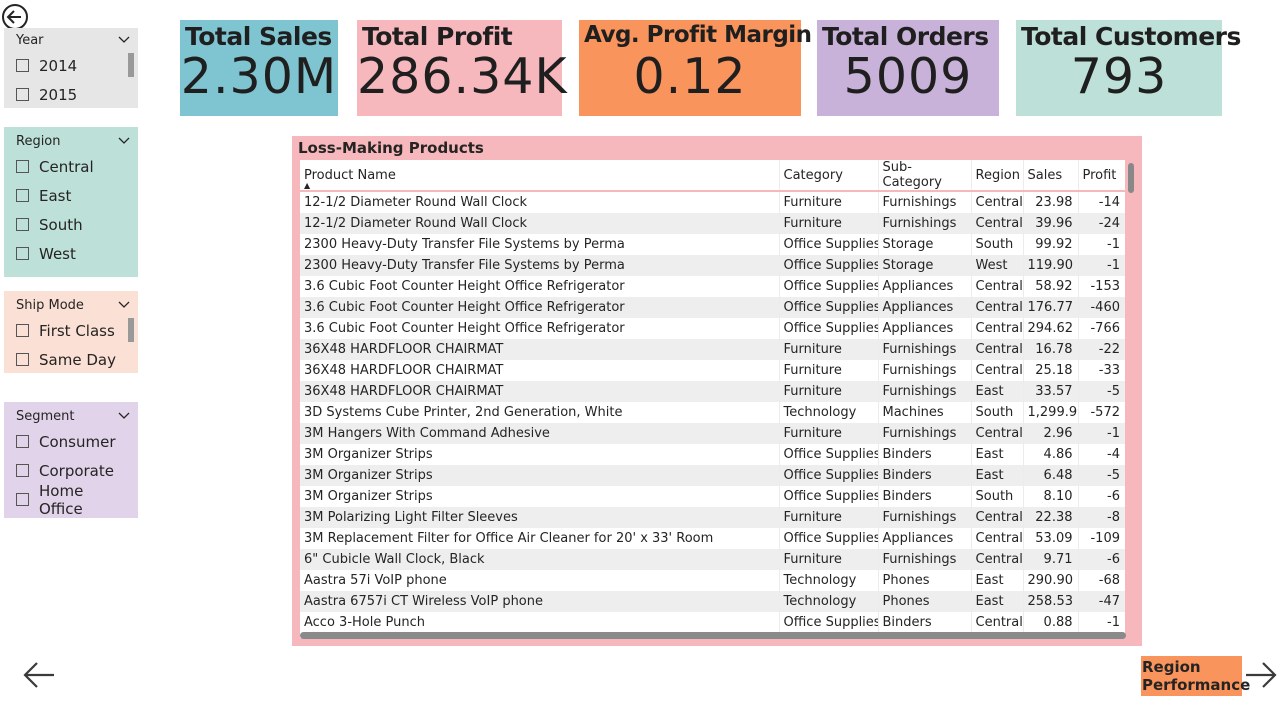  I want to click on cell-product-name: 3M Organizer Strips, so click(539, 475).